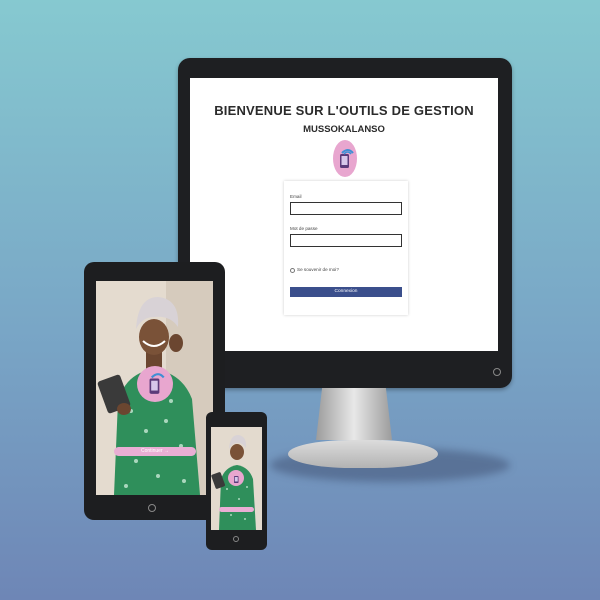 This screenshot has height=600, width=600. I want to click on phone-screen, so click(236, 478).